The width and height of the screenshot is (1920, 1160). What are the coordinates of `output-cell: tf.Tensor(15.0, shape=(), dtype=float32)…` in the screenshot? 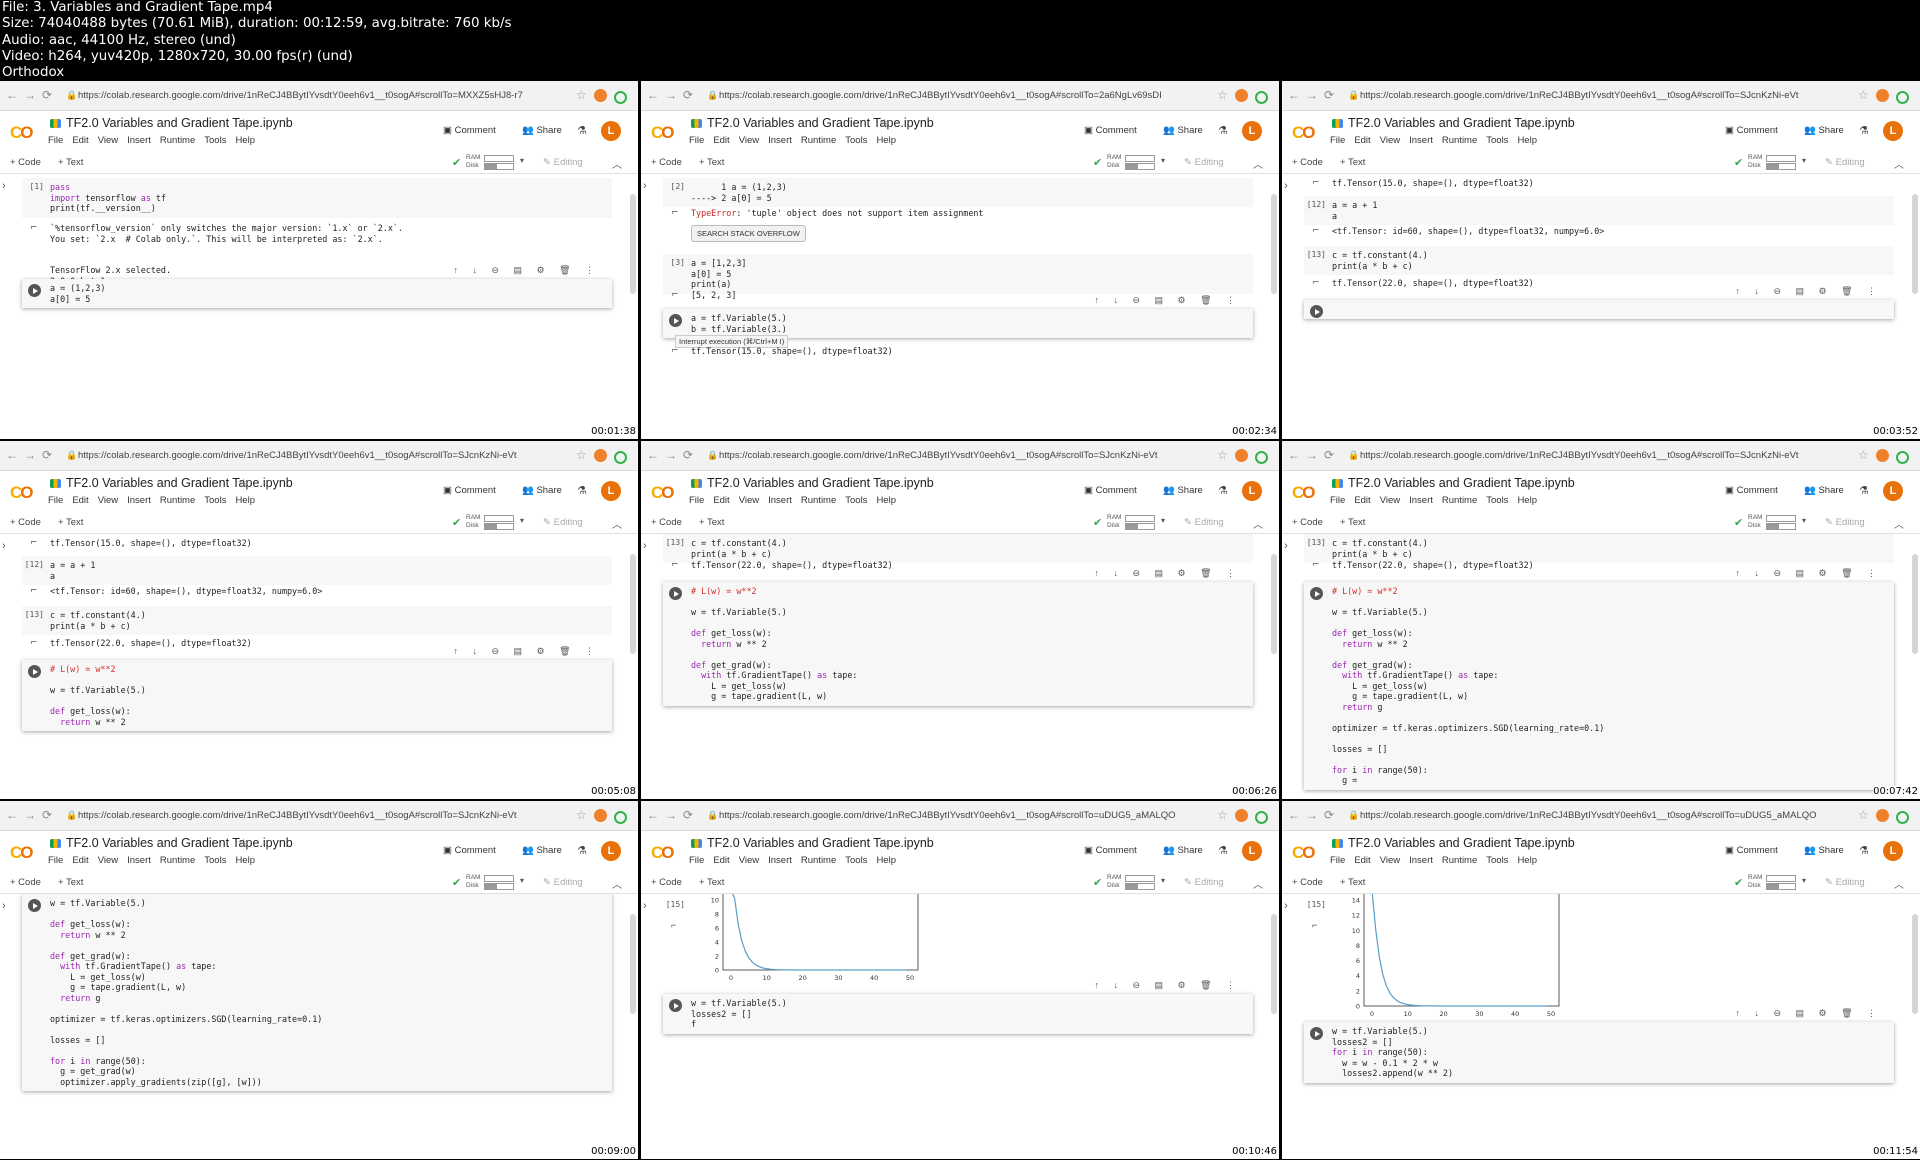 It's located at (317, 543).